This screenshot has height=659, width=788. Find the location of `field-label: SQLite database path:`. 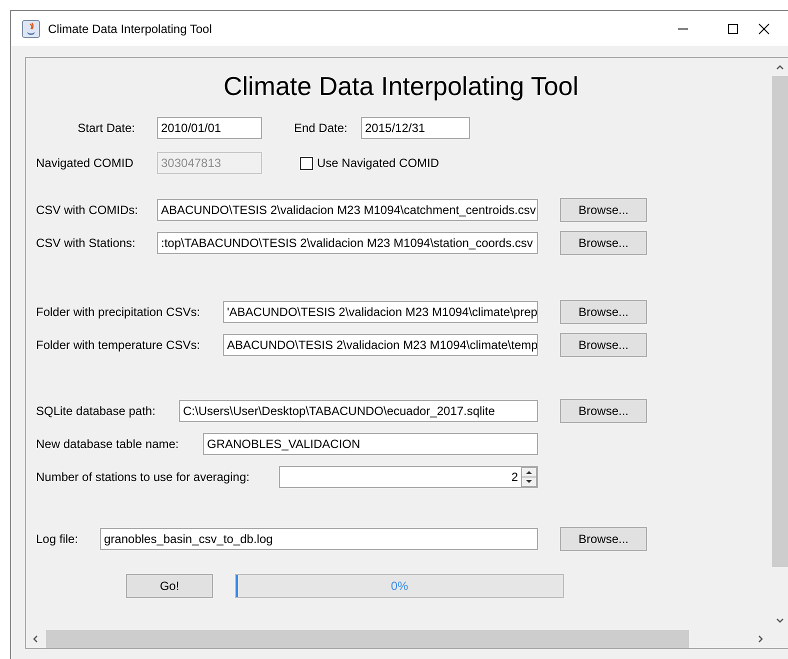

field-label: SQLite database path: is located at coordinates (96, 411).